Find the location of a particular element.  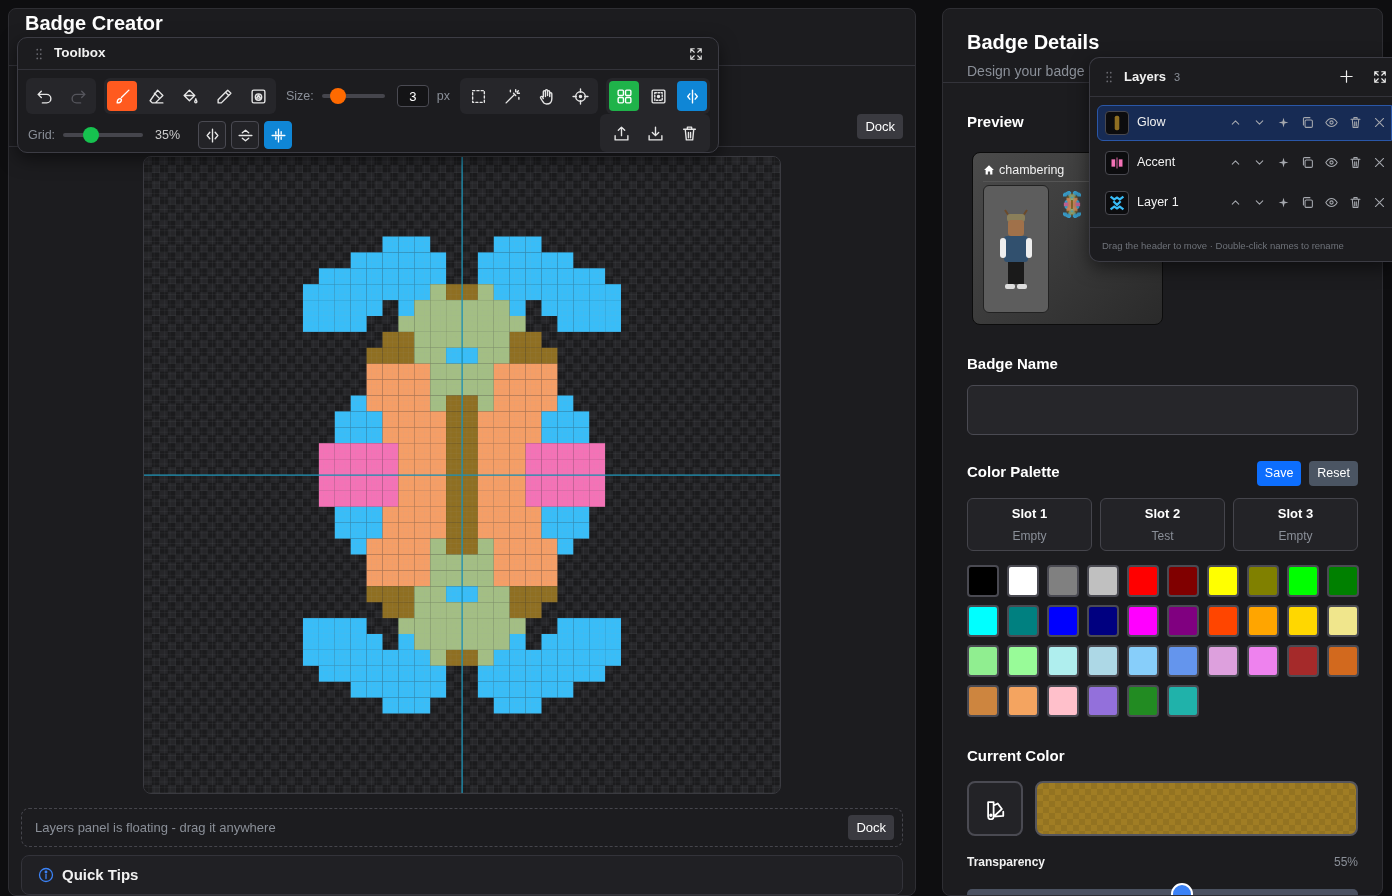

vertical-flip-icon is located at coordinates (212, 135).